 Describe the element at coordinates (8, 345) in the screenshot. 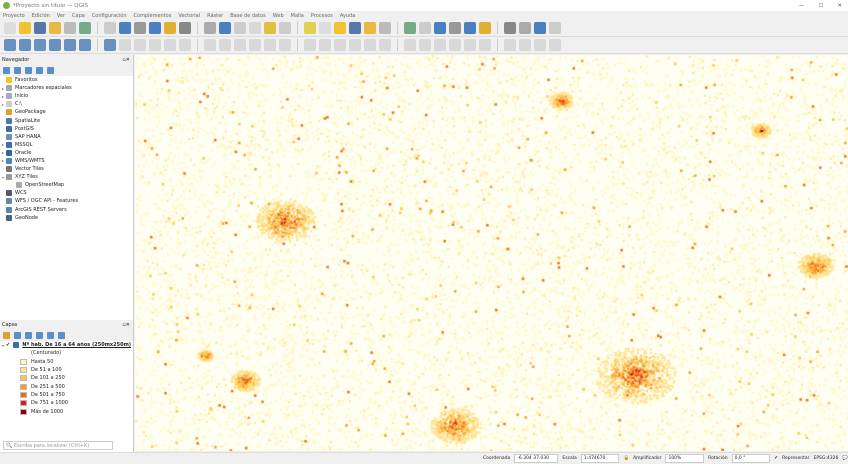

I see `layer-visibility-checkbox: ✔` at that location.